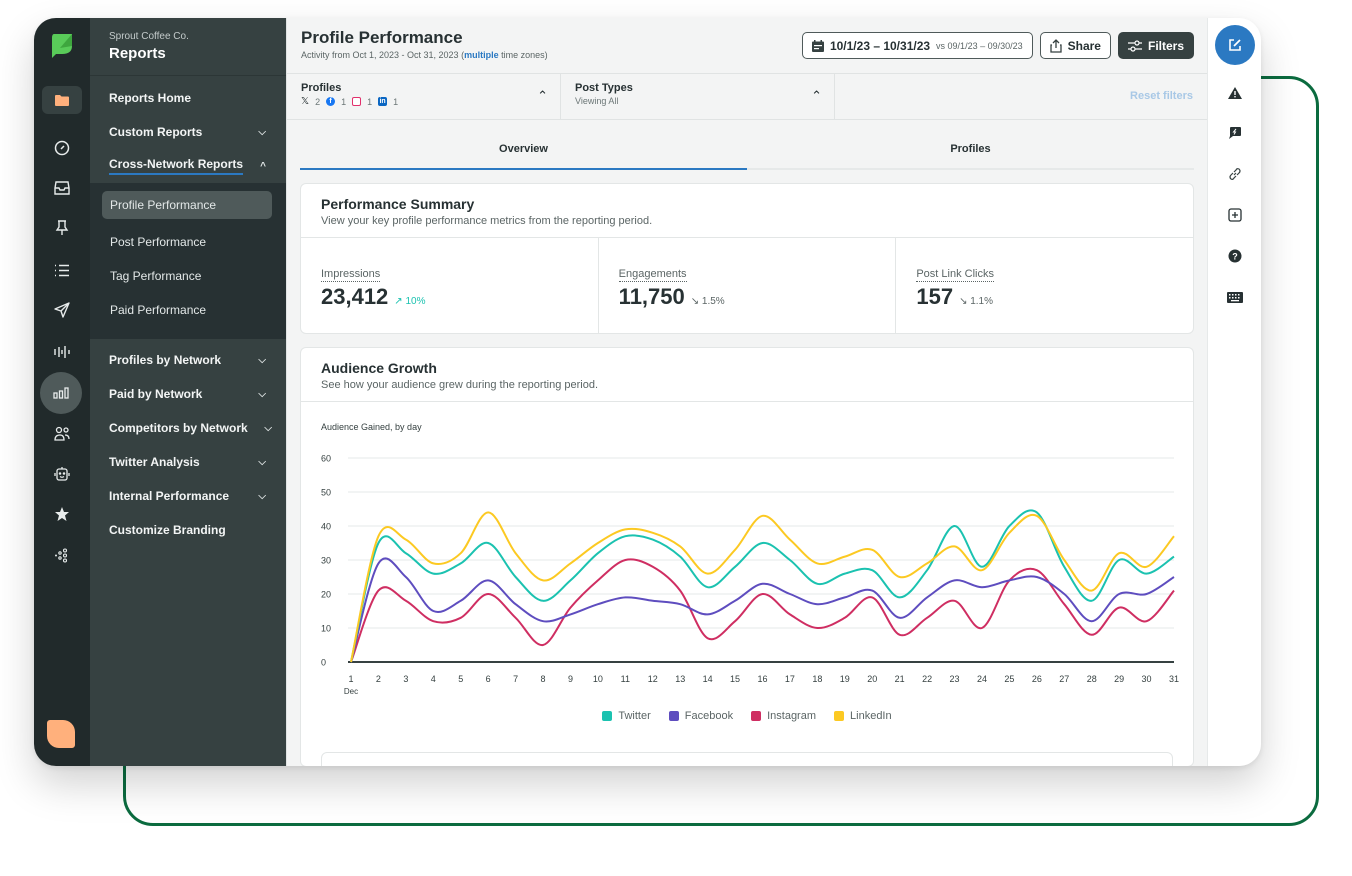 This screenshot has height=876, width=1352. What do you see at coordinates (62, 474) in the screenshot?
I see `bot-icon` at bounding box center [62, 474].